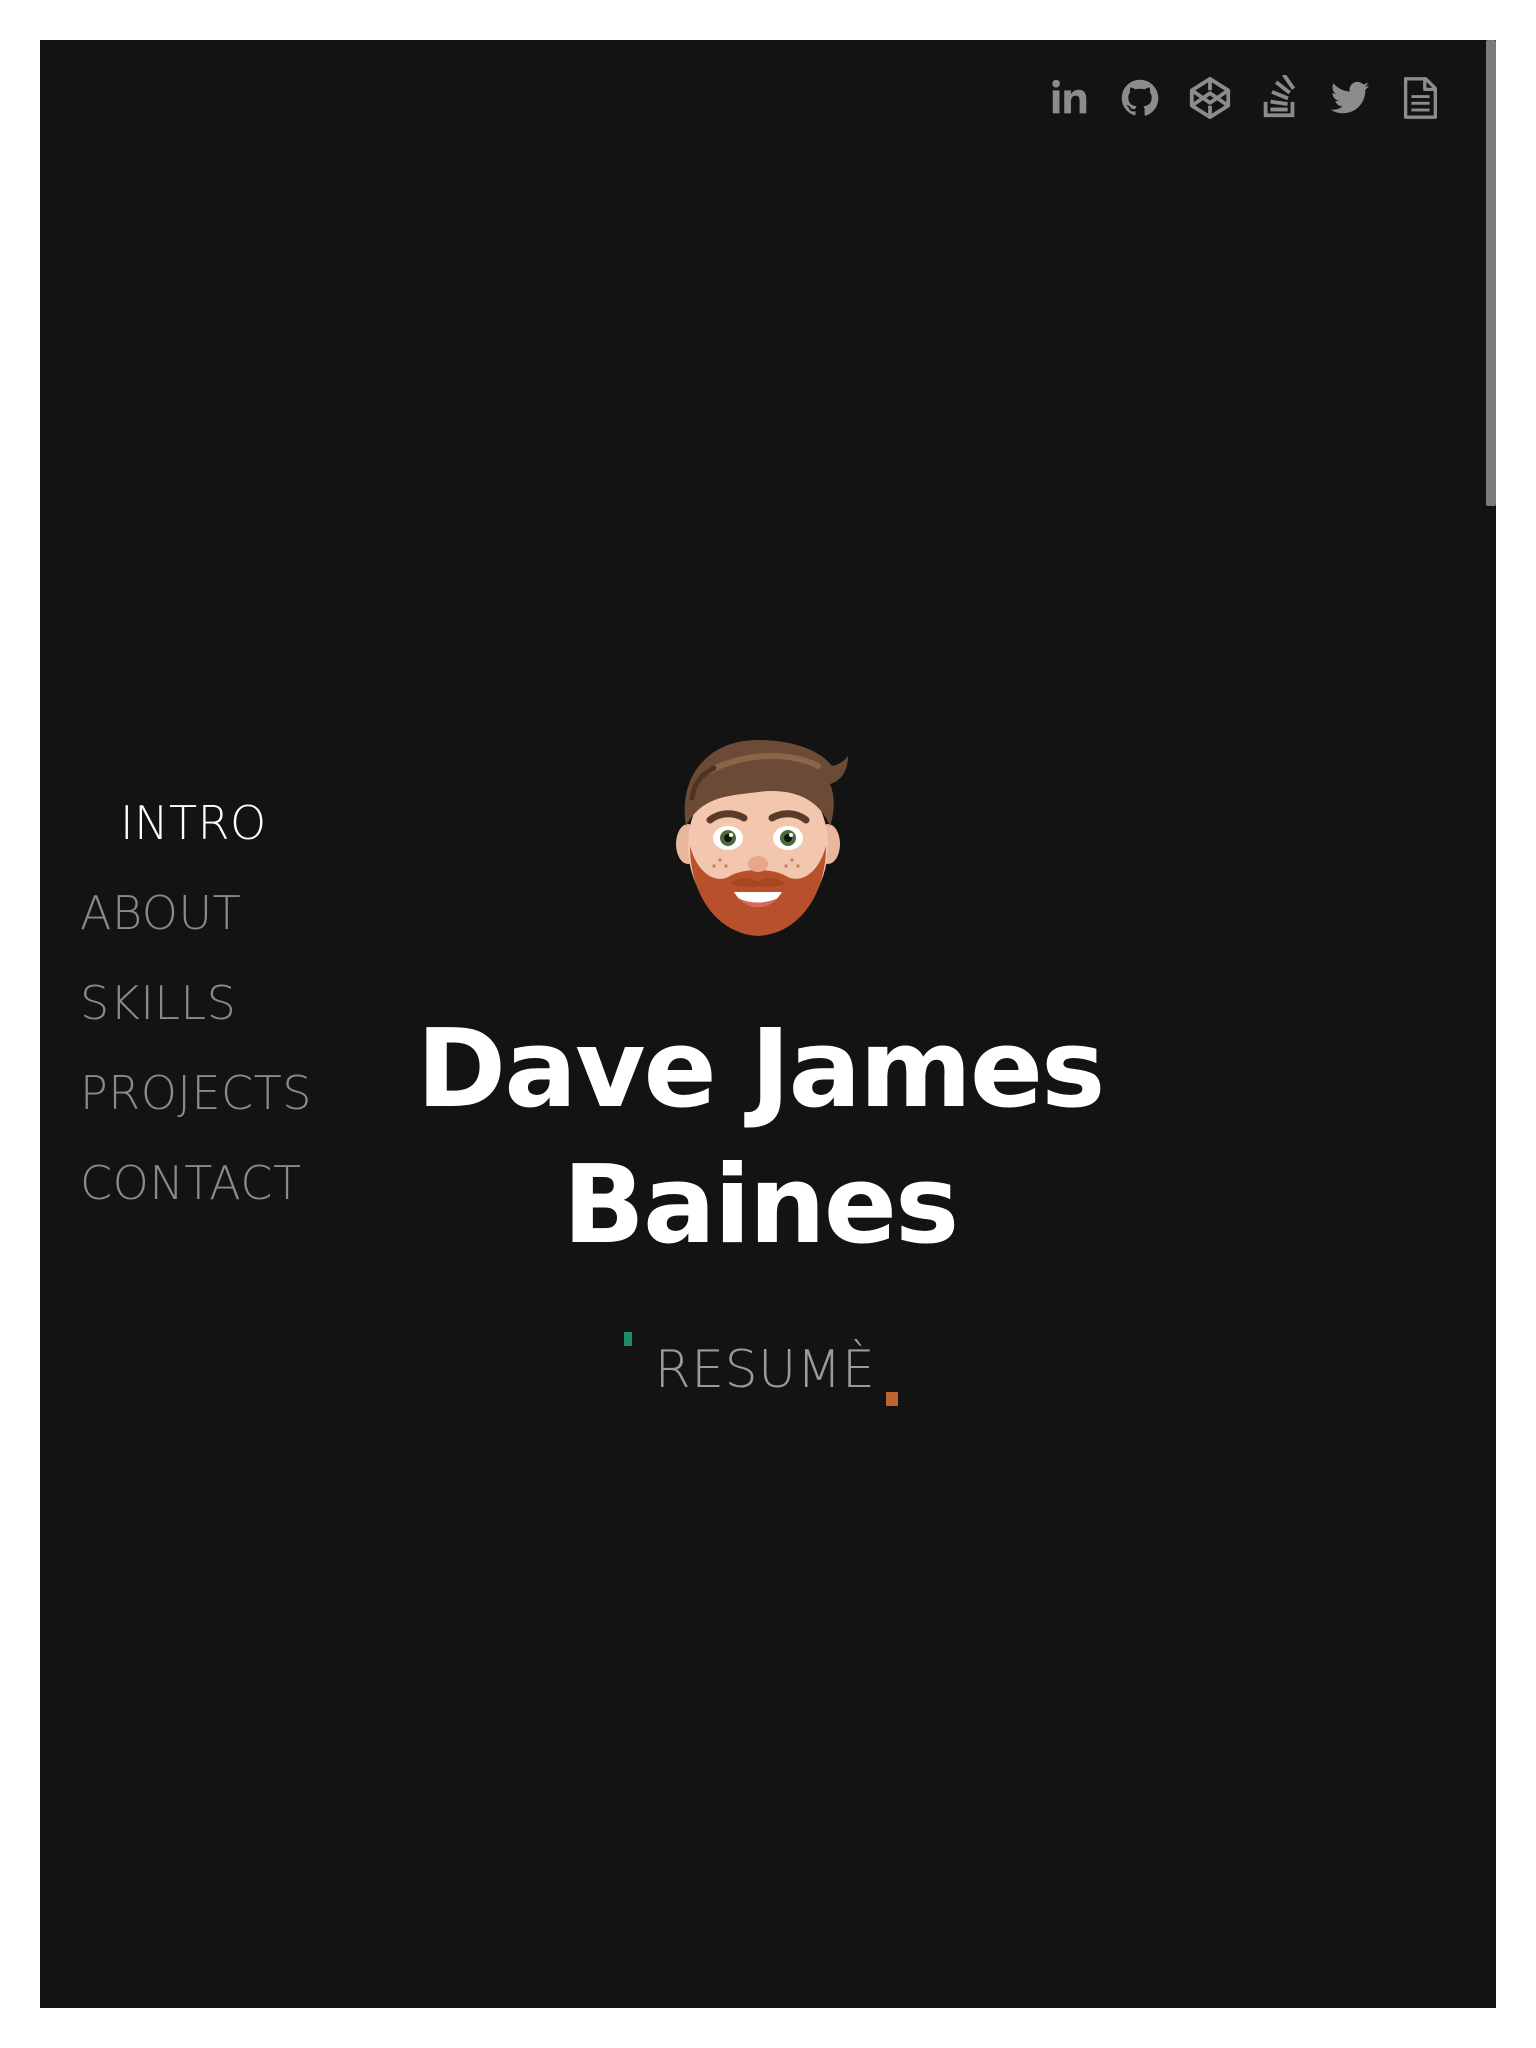 This screenshot has height=2048, width=1536. What do you see at coordinates (761, 1069) in the screenshot?
I see `name-line-1: Dave James` at bounding box center [761, 1069].